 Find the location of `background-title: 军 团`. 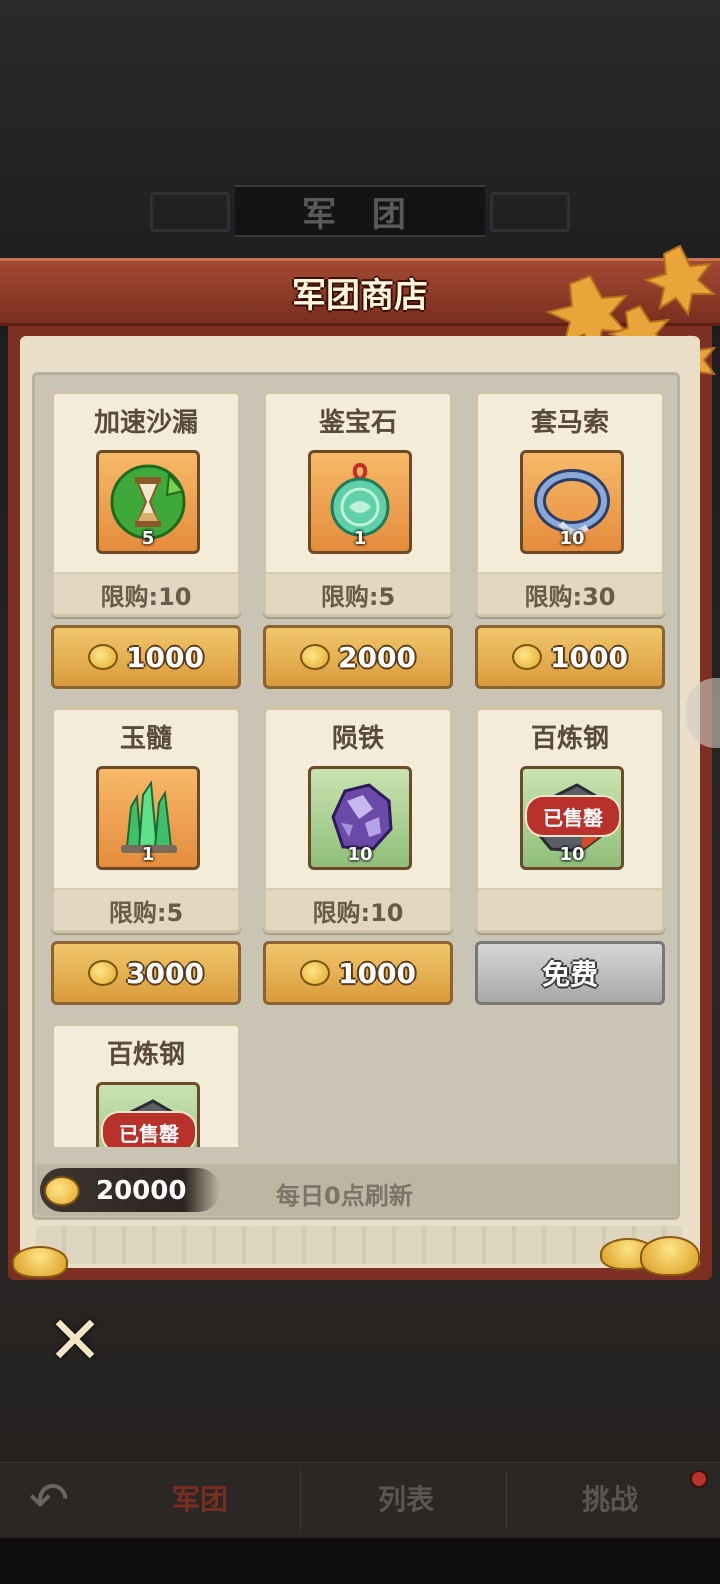

background-title: 军 团 is located at coordinates (360, 211).